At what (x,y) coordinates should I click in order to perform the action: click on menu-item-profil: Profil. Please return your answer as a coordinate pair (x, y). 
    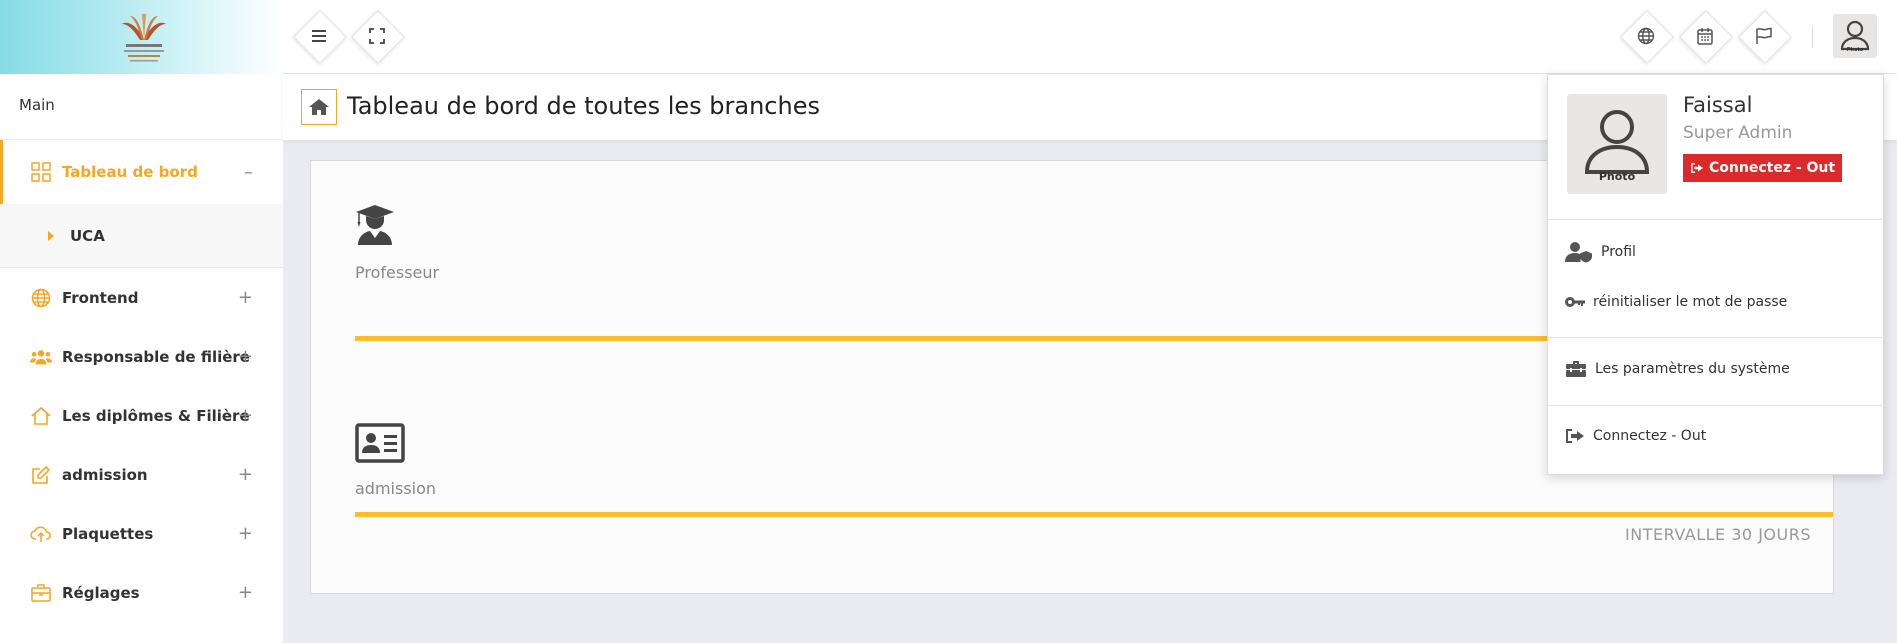
    Looking at the image, I should click on (1600, 252).